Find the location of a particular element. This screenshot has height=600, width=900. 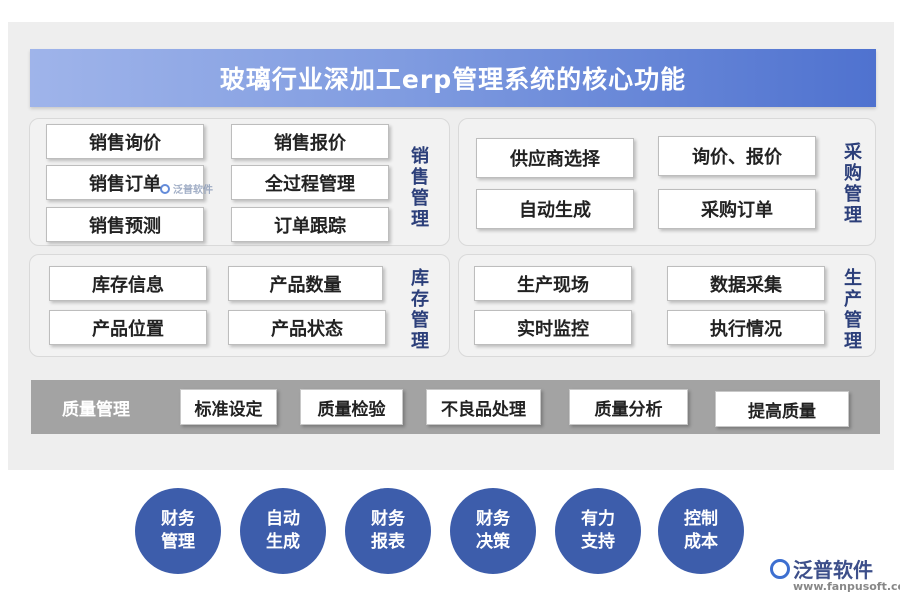

inventory-item: 产品数量 is located at coordinates (305, 283).